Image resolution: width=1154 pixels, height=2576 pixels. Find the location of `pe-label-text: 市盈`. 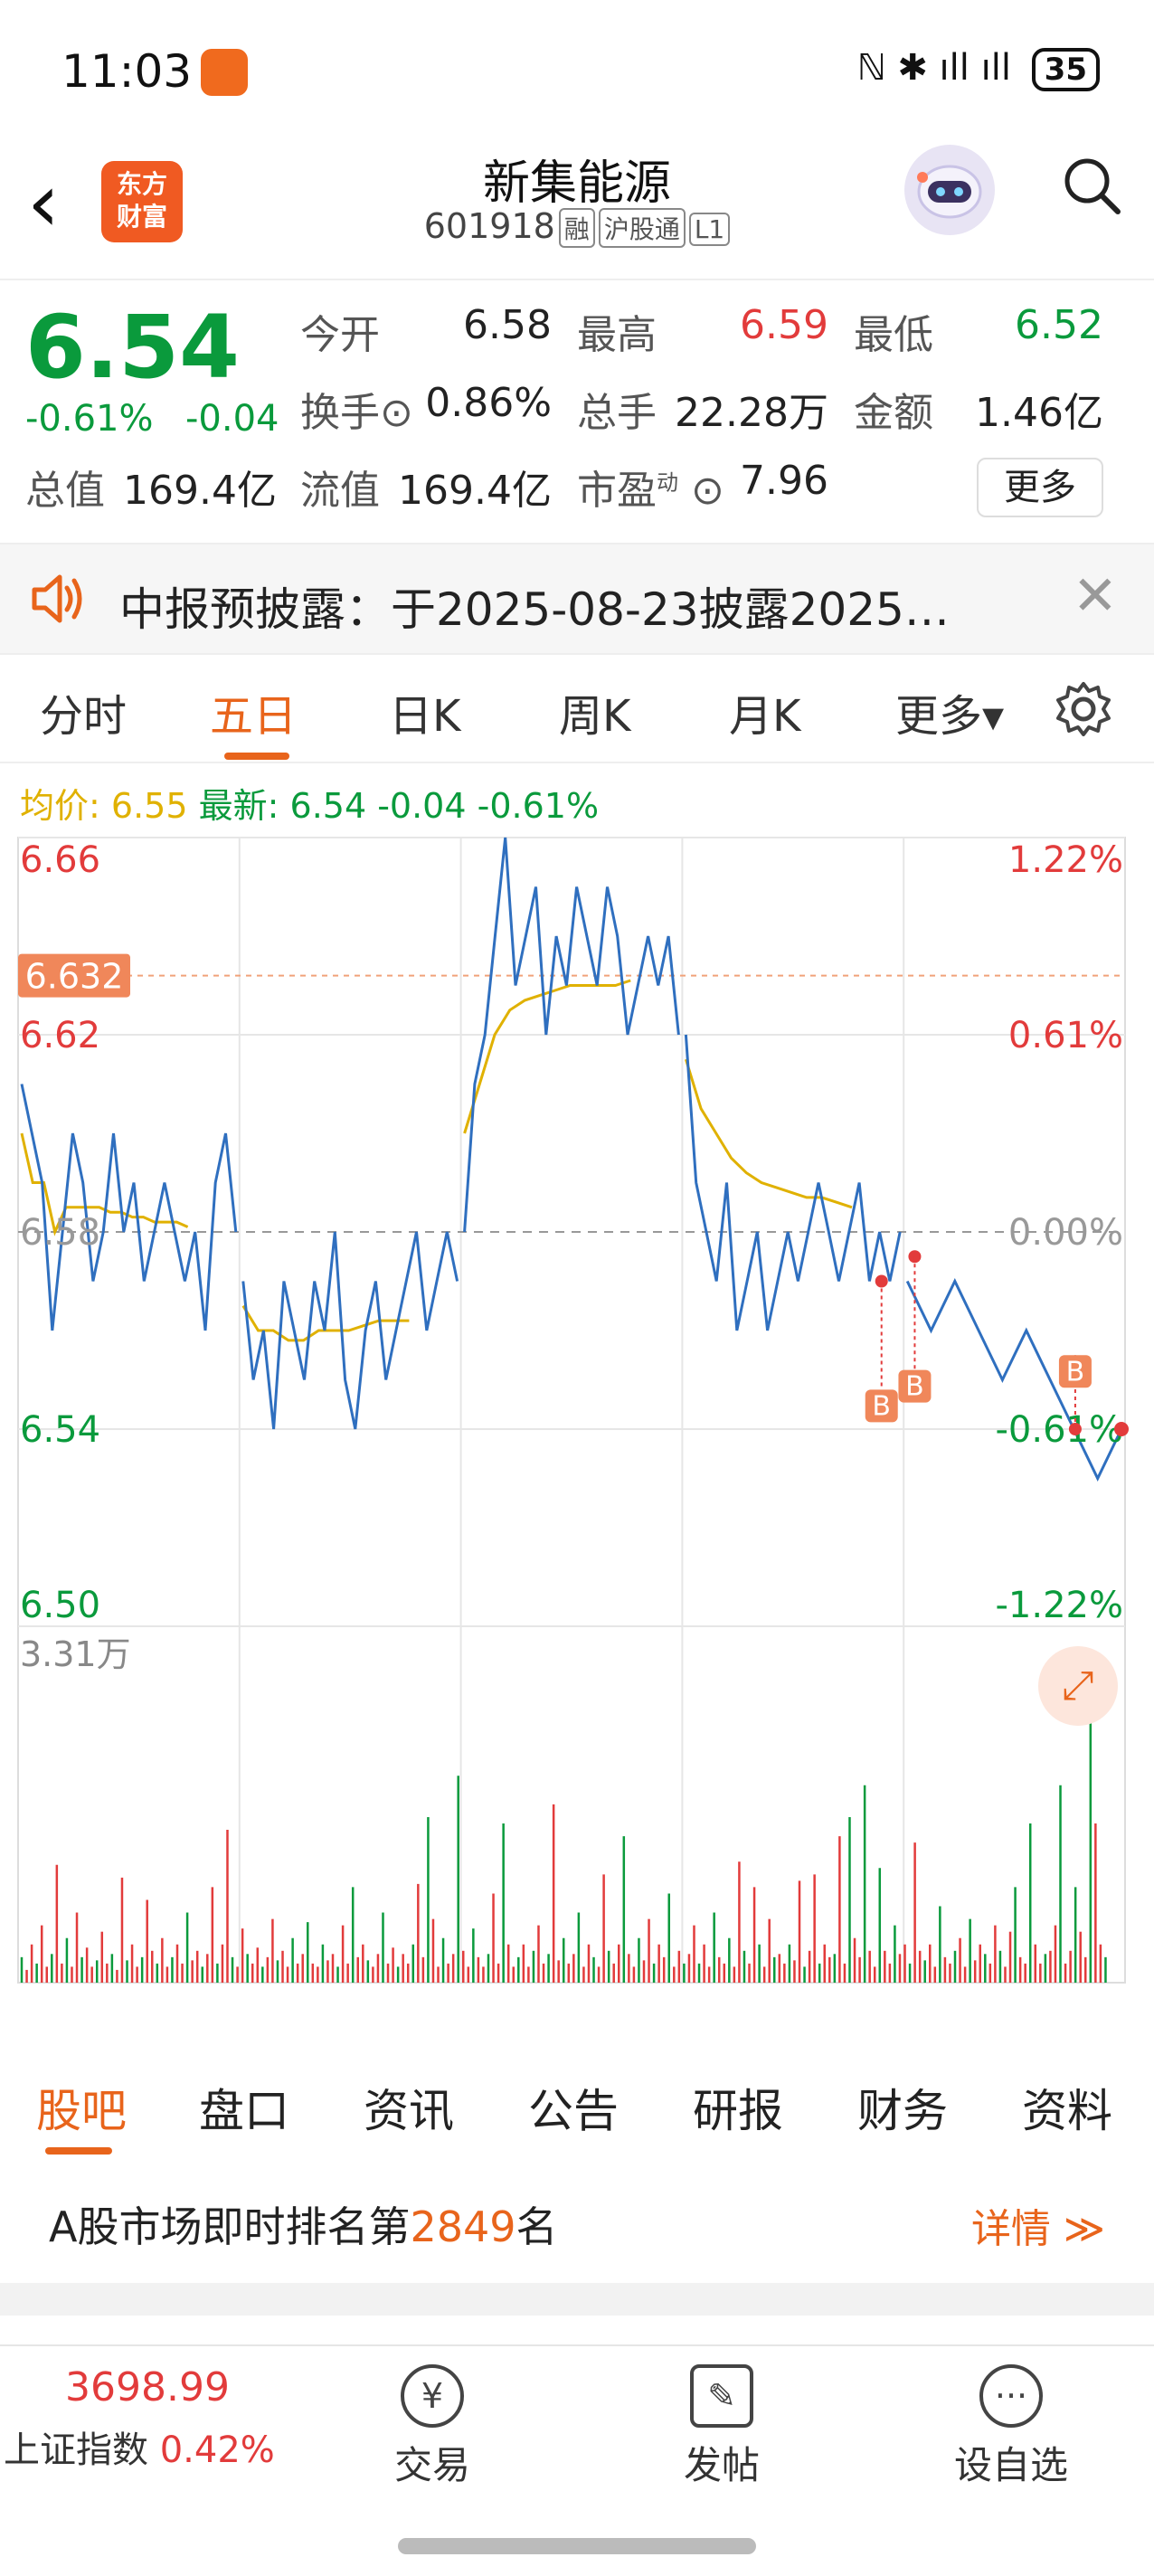

pe-label-text: 市盈 is located at coordinates (617, 491).